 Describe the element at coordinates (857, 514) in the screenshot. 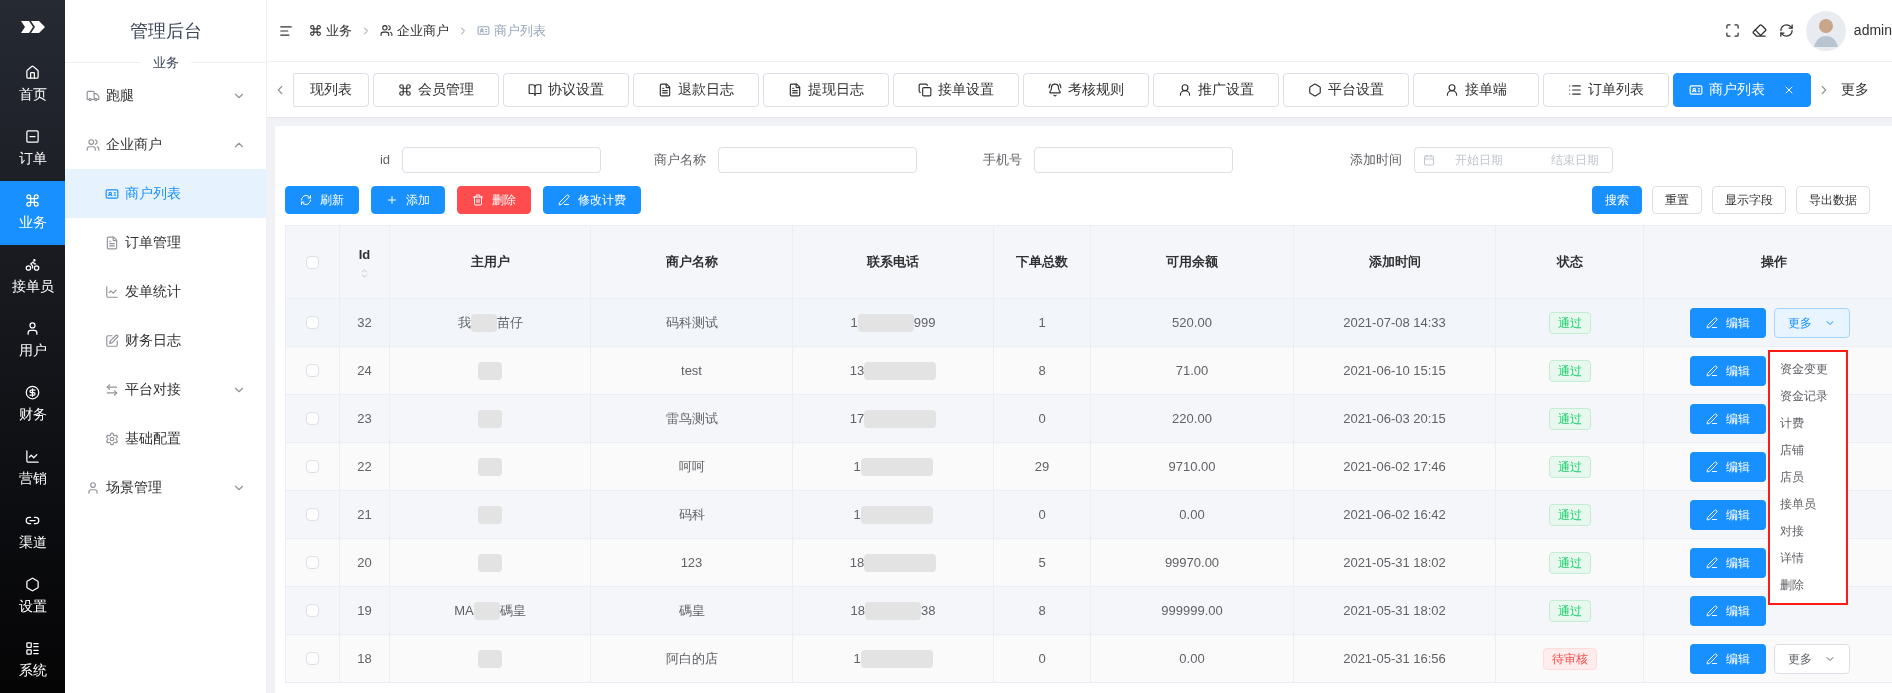

I see `phone-text: 1` at that location.